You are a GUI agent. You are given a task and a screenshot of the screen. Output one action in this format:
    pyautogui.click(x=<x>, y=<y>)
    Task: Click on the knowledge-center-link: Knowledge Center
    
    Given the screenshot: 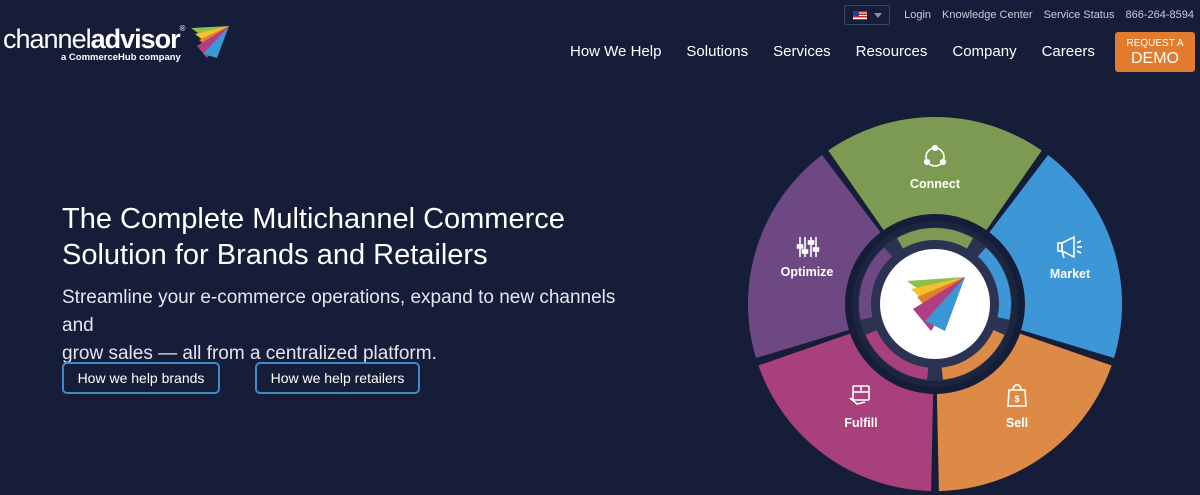 What is the action you would take?
    pyautogui.click(x=987, y=15)
    